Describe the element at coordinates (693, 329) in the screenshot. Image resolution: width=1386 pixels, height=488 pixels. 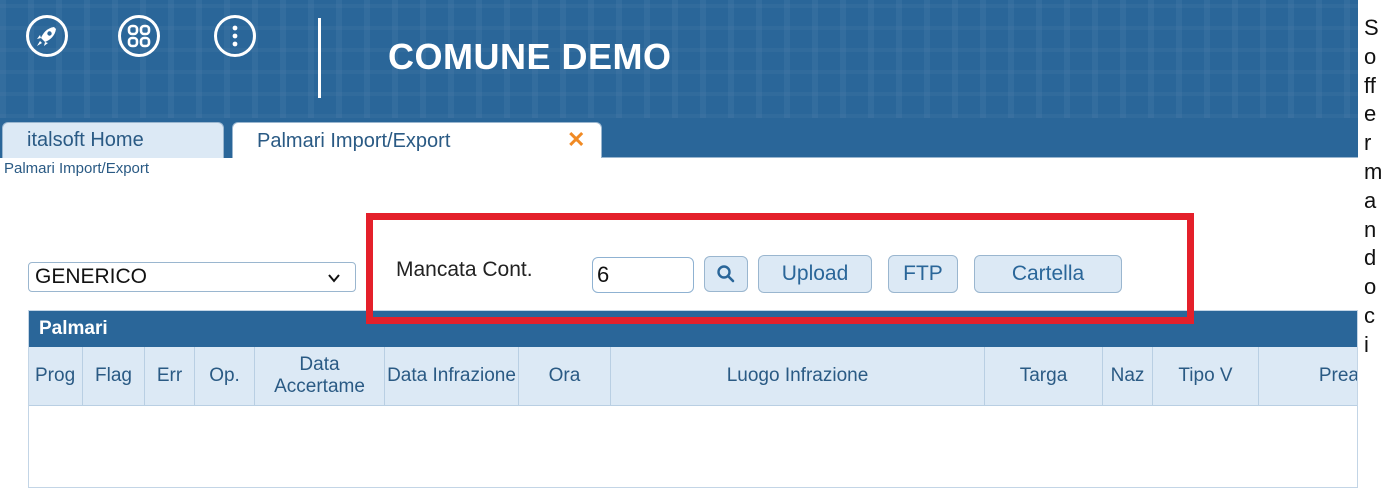
I see `grid-title: Palmari` at that location.